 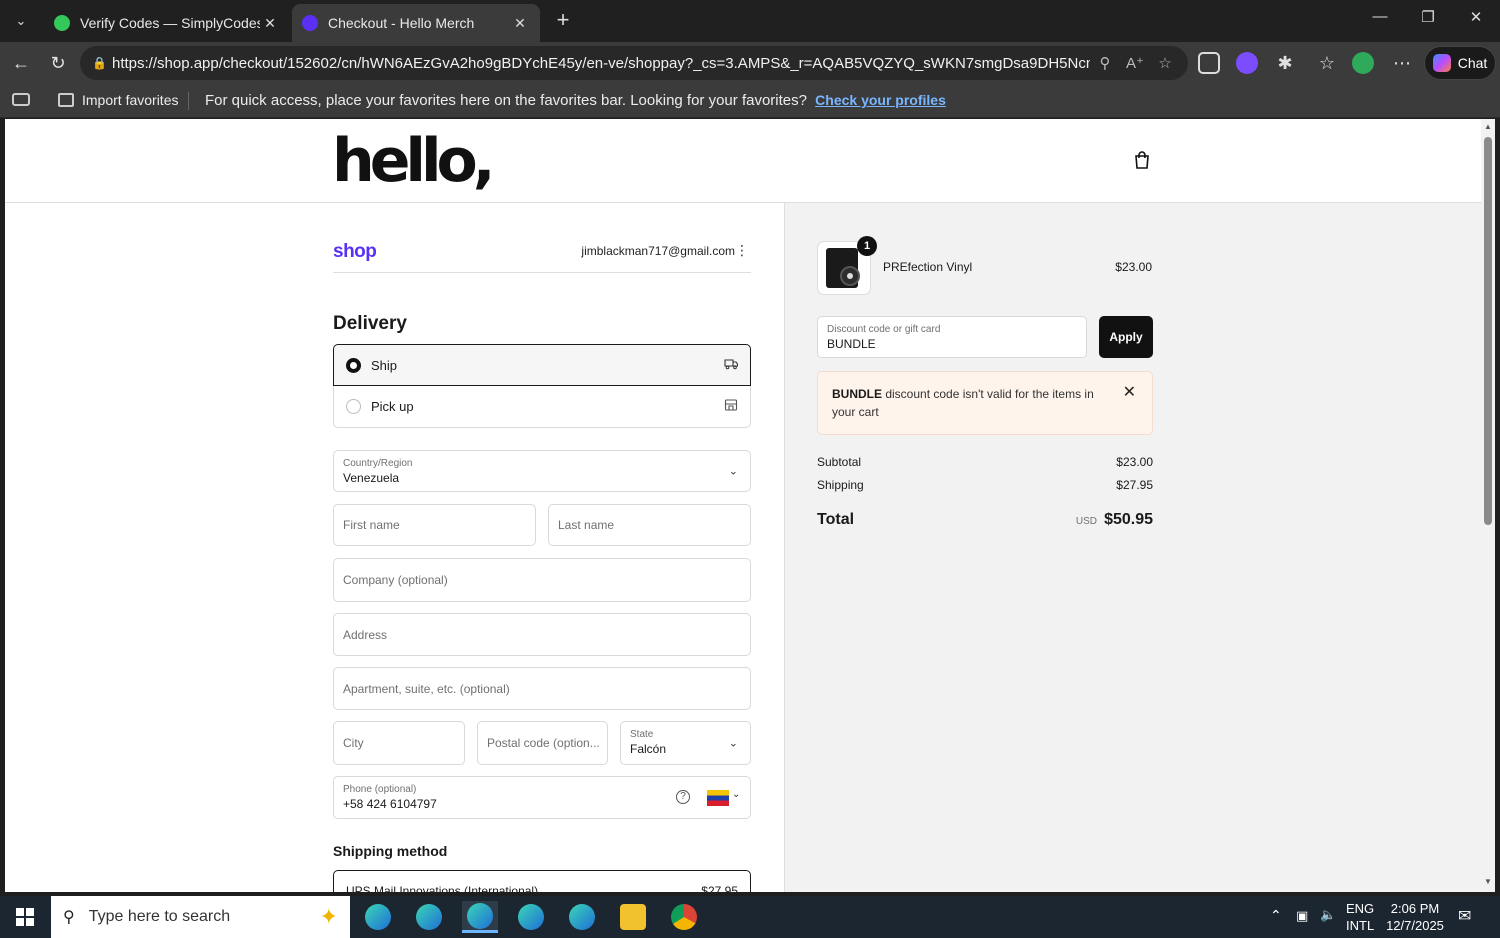 I want to click on account-menu-icon: ⋮, so click(x=742, y=250).